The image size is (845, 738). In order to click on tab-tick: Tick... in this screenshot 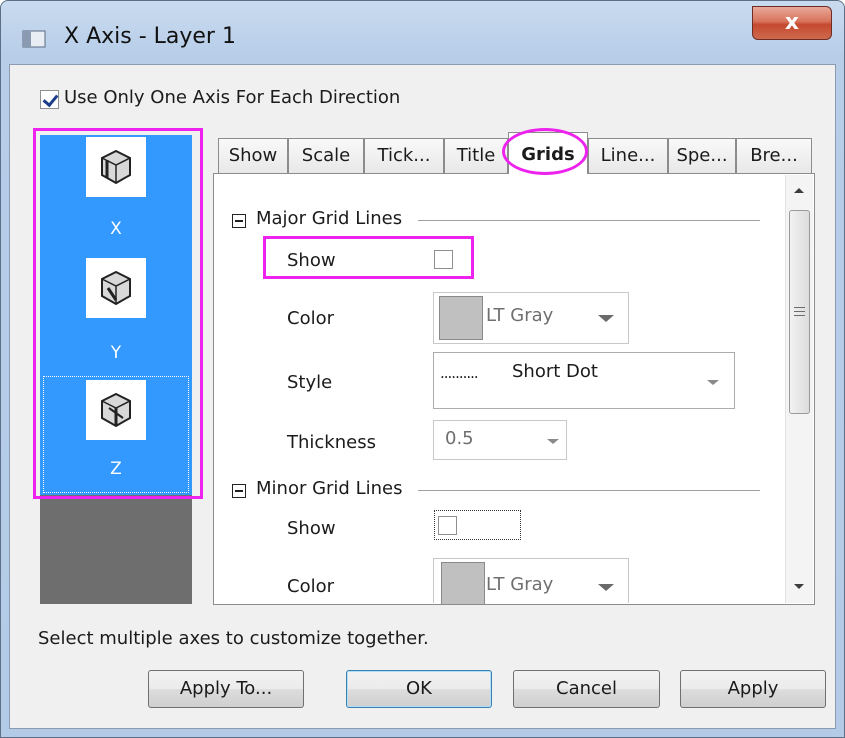, I will do `click(404, 155)`.